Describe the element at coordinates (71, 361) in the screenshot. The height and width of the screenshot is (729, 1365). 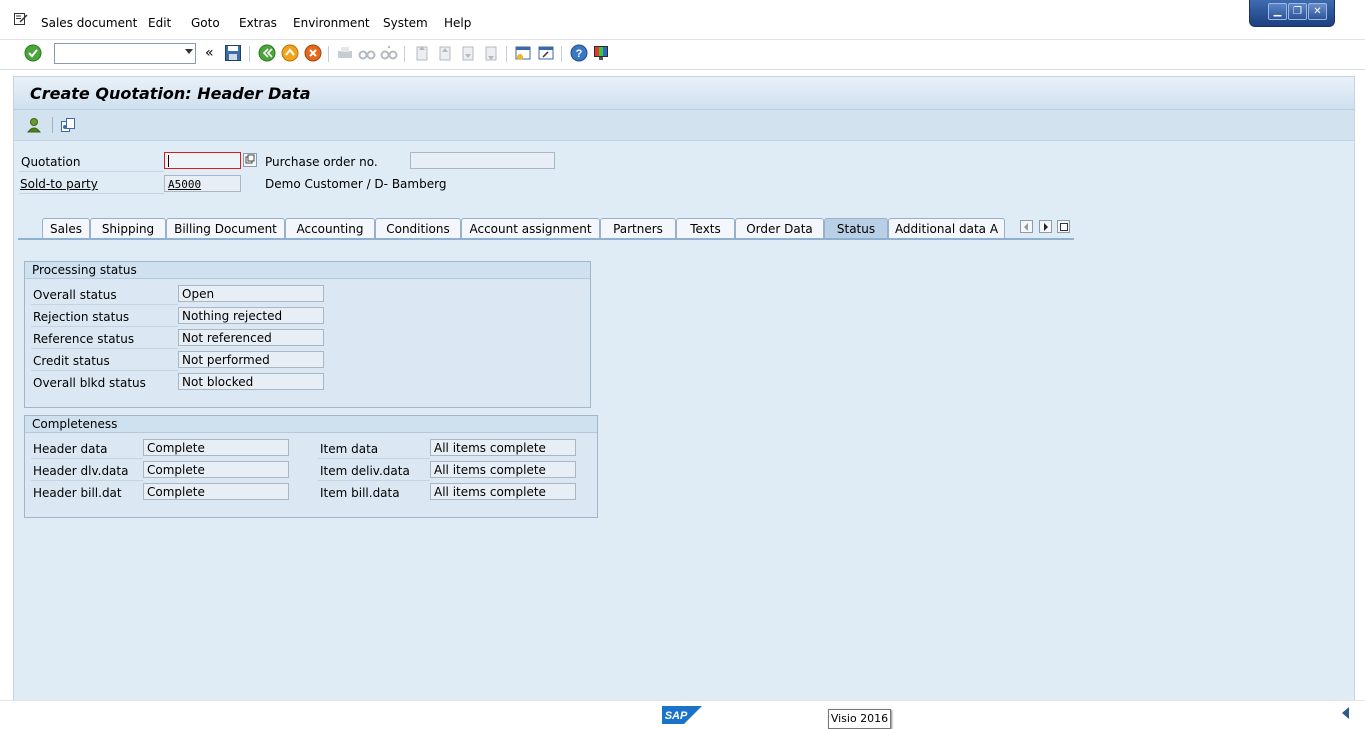
I see `credit-status-label: Credit status` at that location.